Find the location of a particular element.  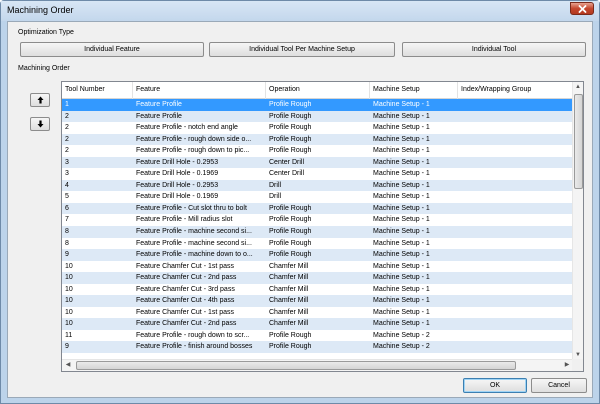

scroll-right-arrow-icon: ▶ is located at coordinates (567, 365).